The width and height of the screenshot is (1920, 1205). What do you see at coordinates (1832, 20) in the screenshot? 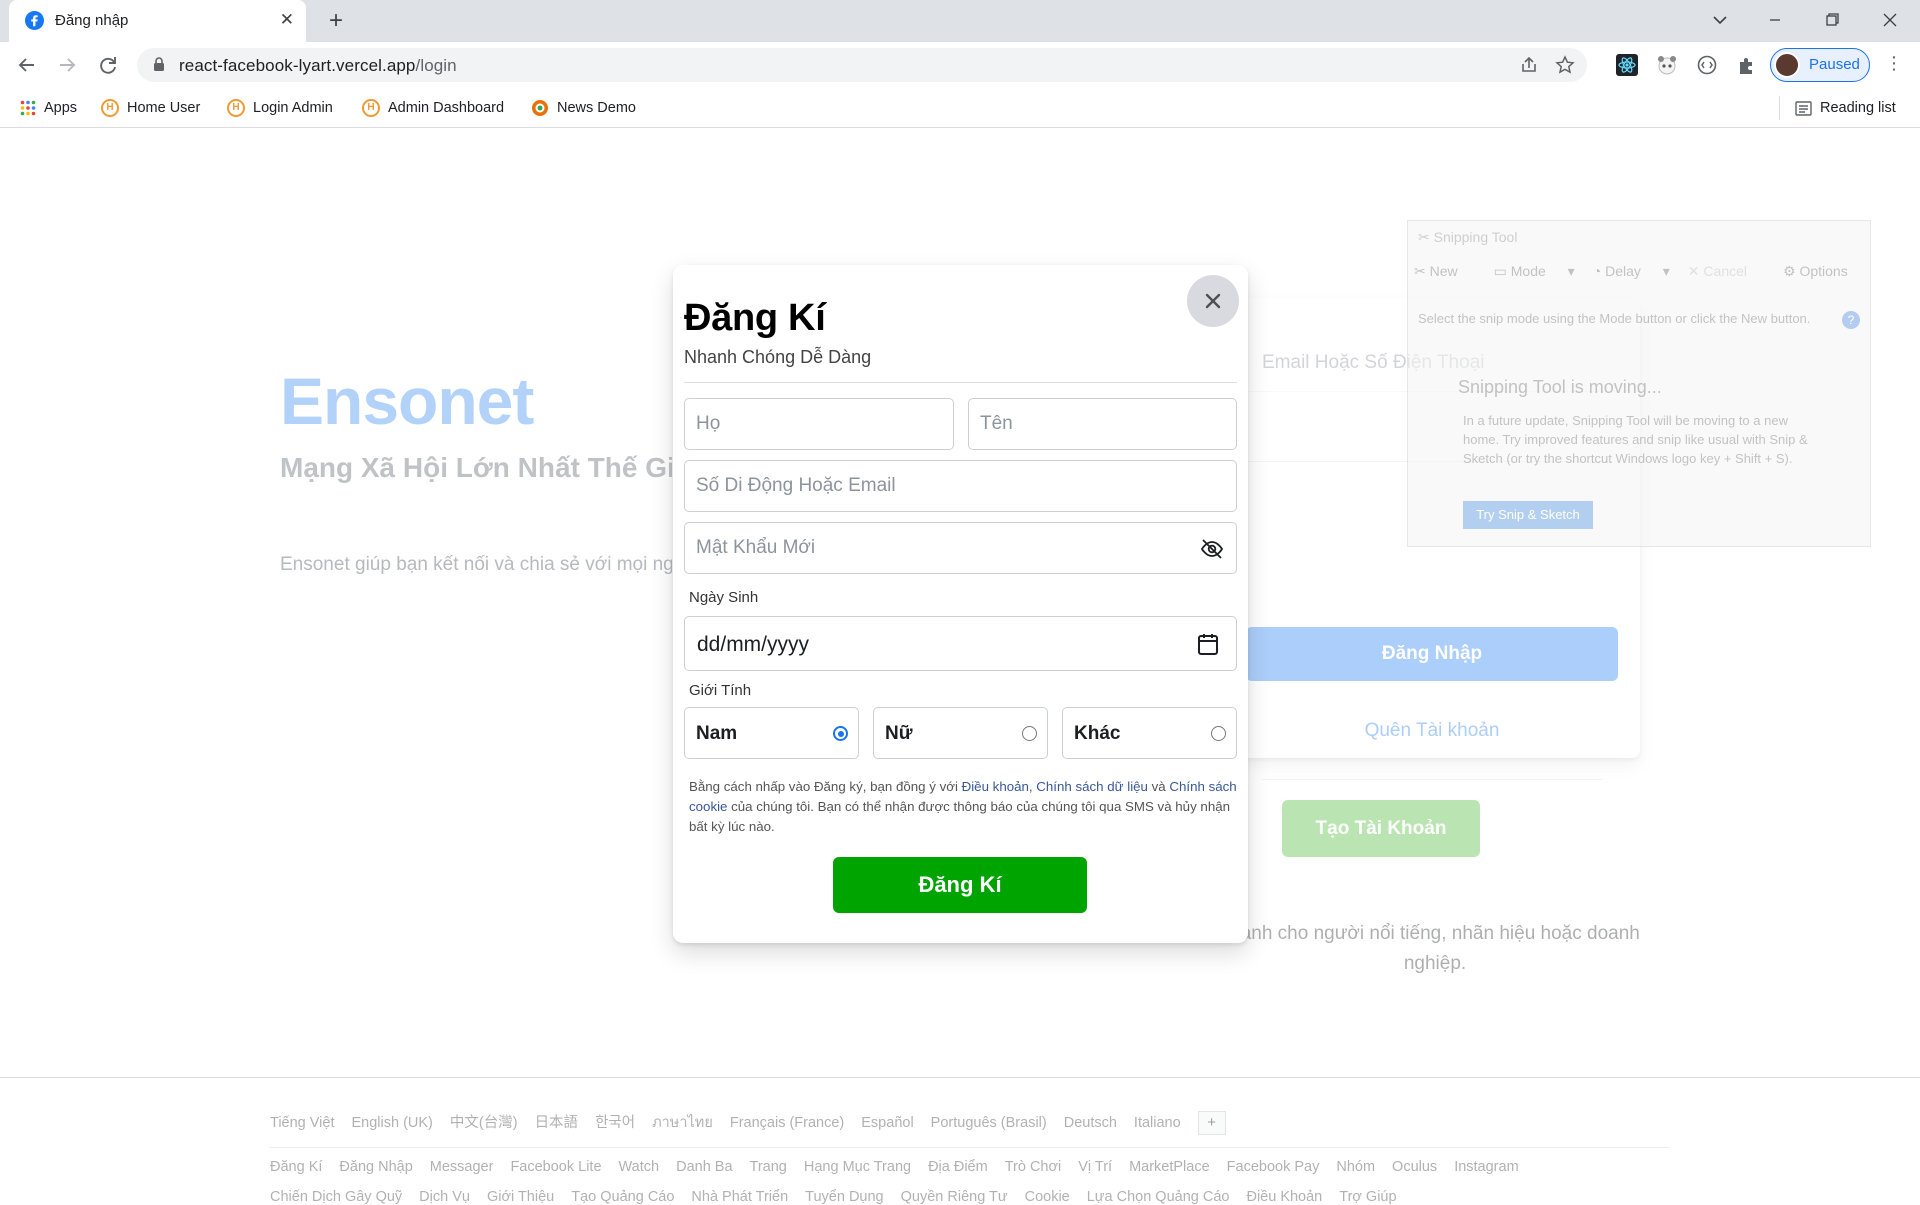
I see `restore-button` at bounding box center [1832, 20].